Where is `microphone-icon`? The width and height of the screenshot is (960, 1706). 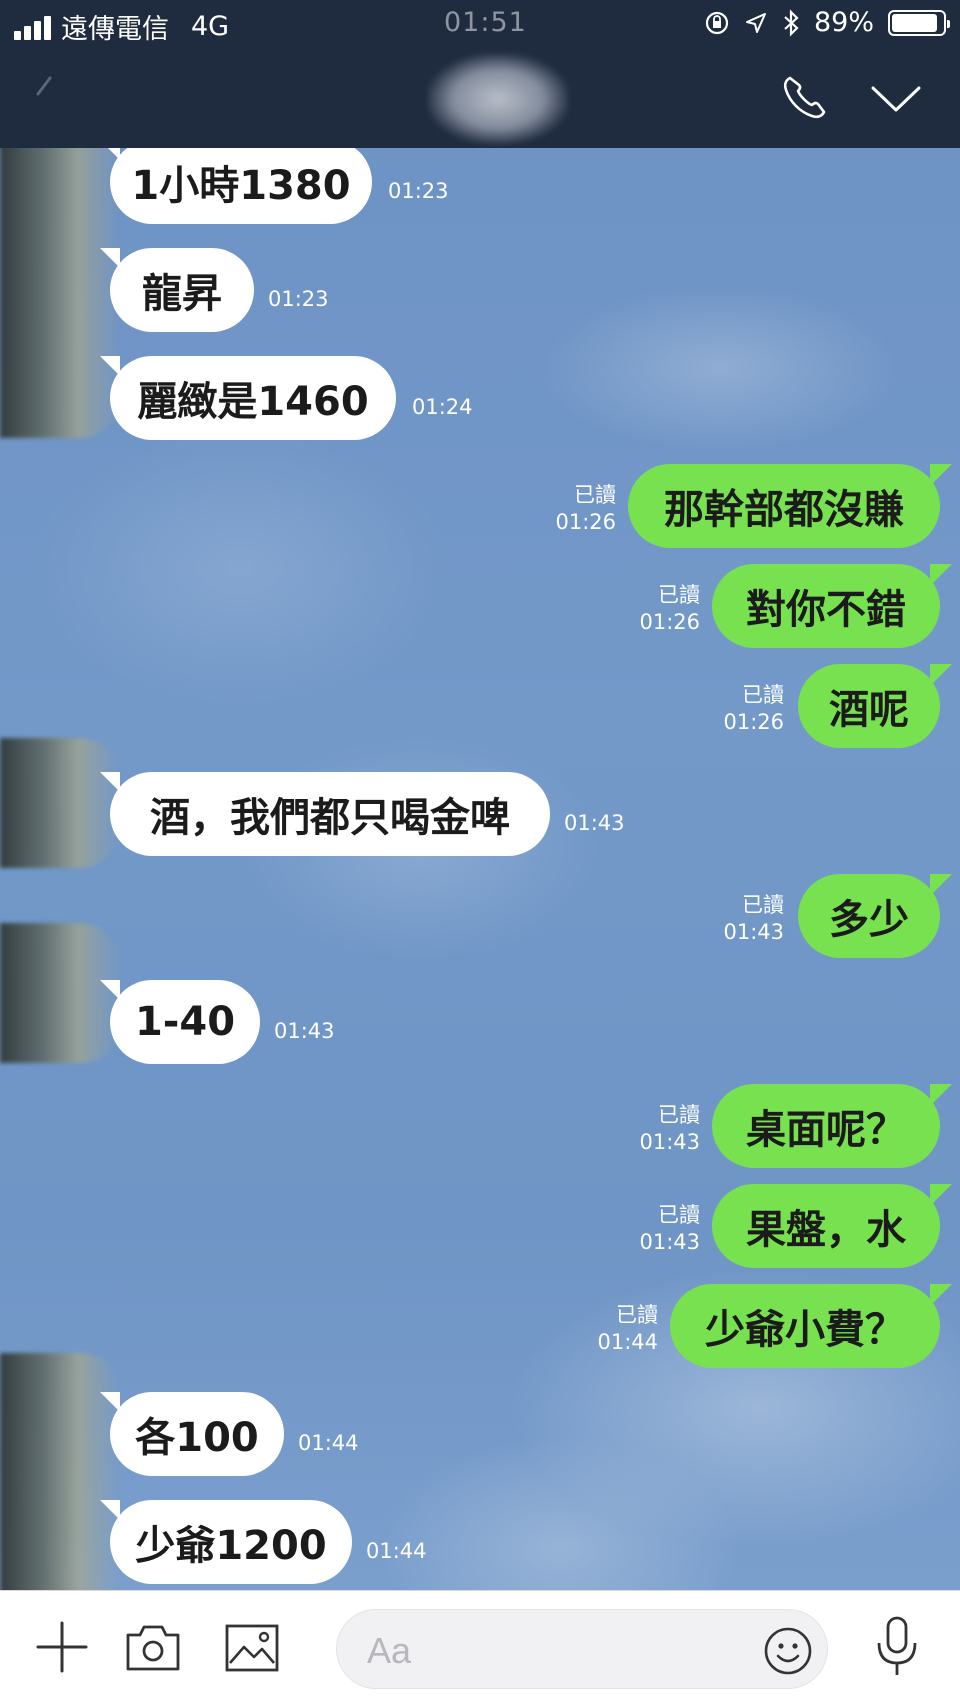
microphone-icon is located at coordinates (897, 1647).